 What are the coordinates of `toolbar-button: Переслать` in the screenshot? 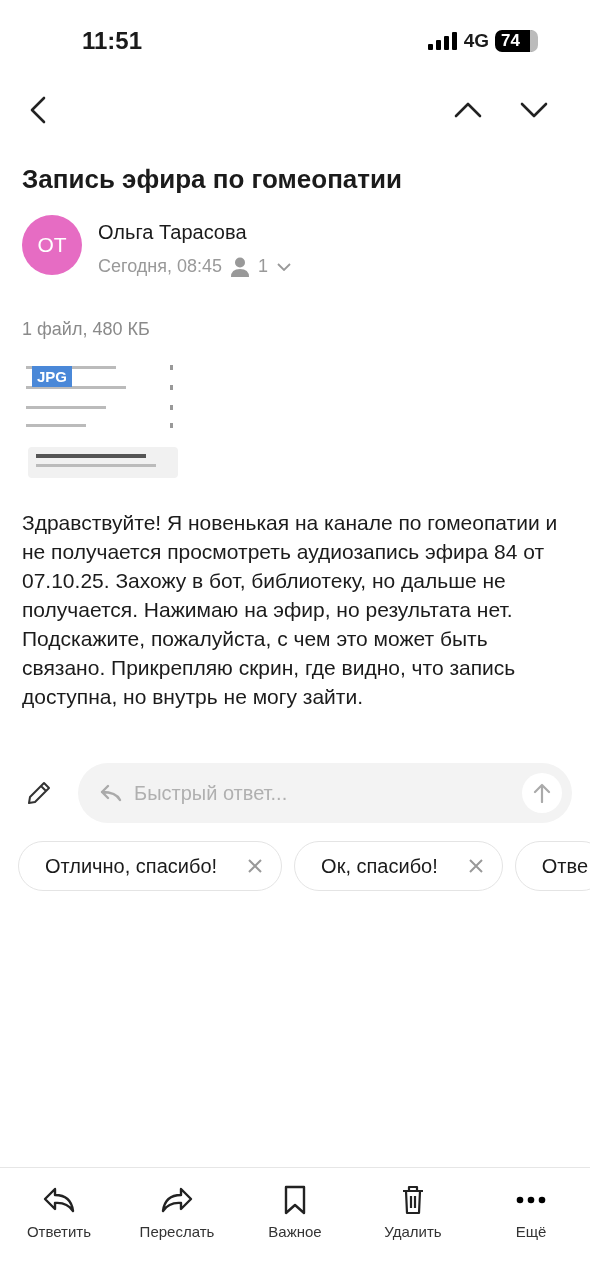 It's located at (177, 1211).